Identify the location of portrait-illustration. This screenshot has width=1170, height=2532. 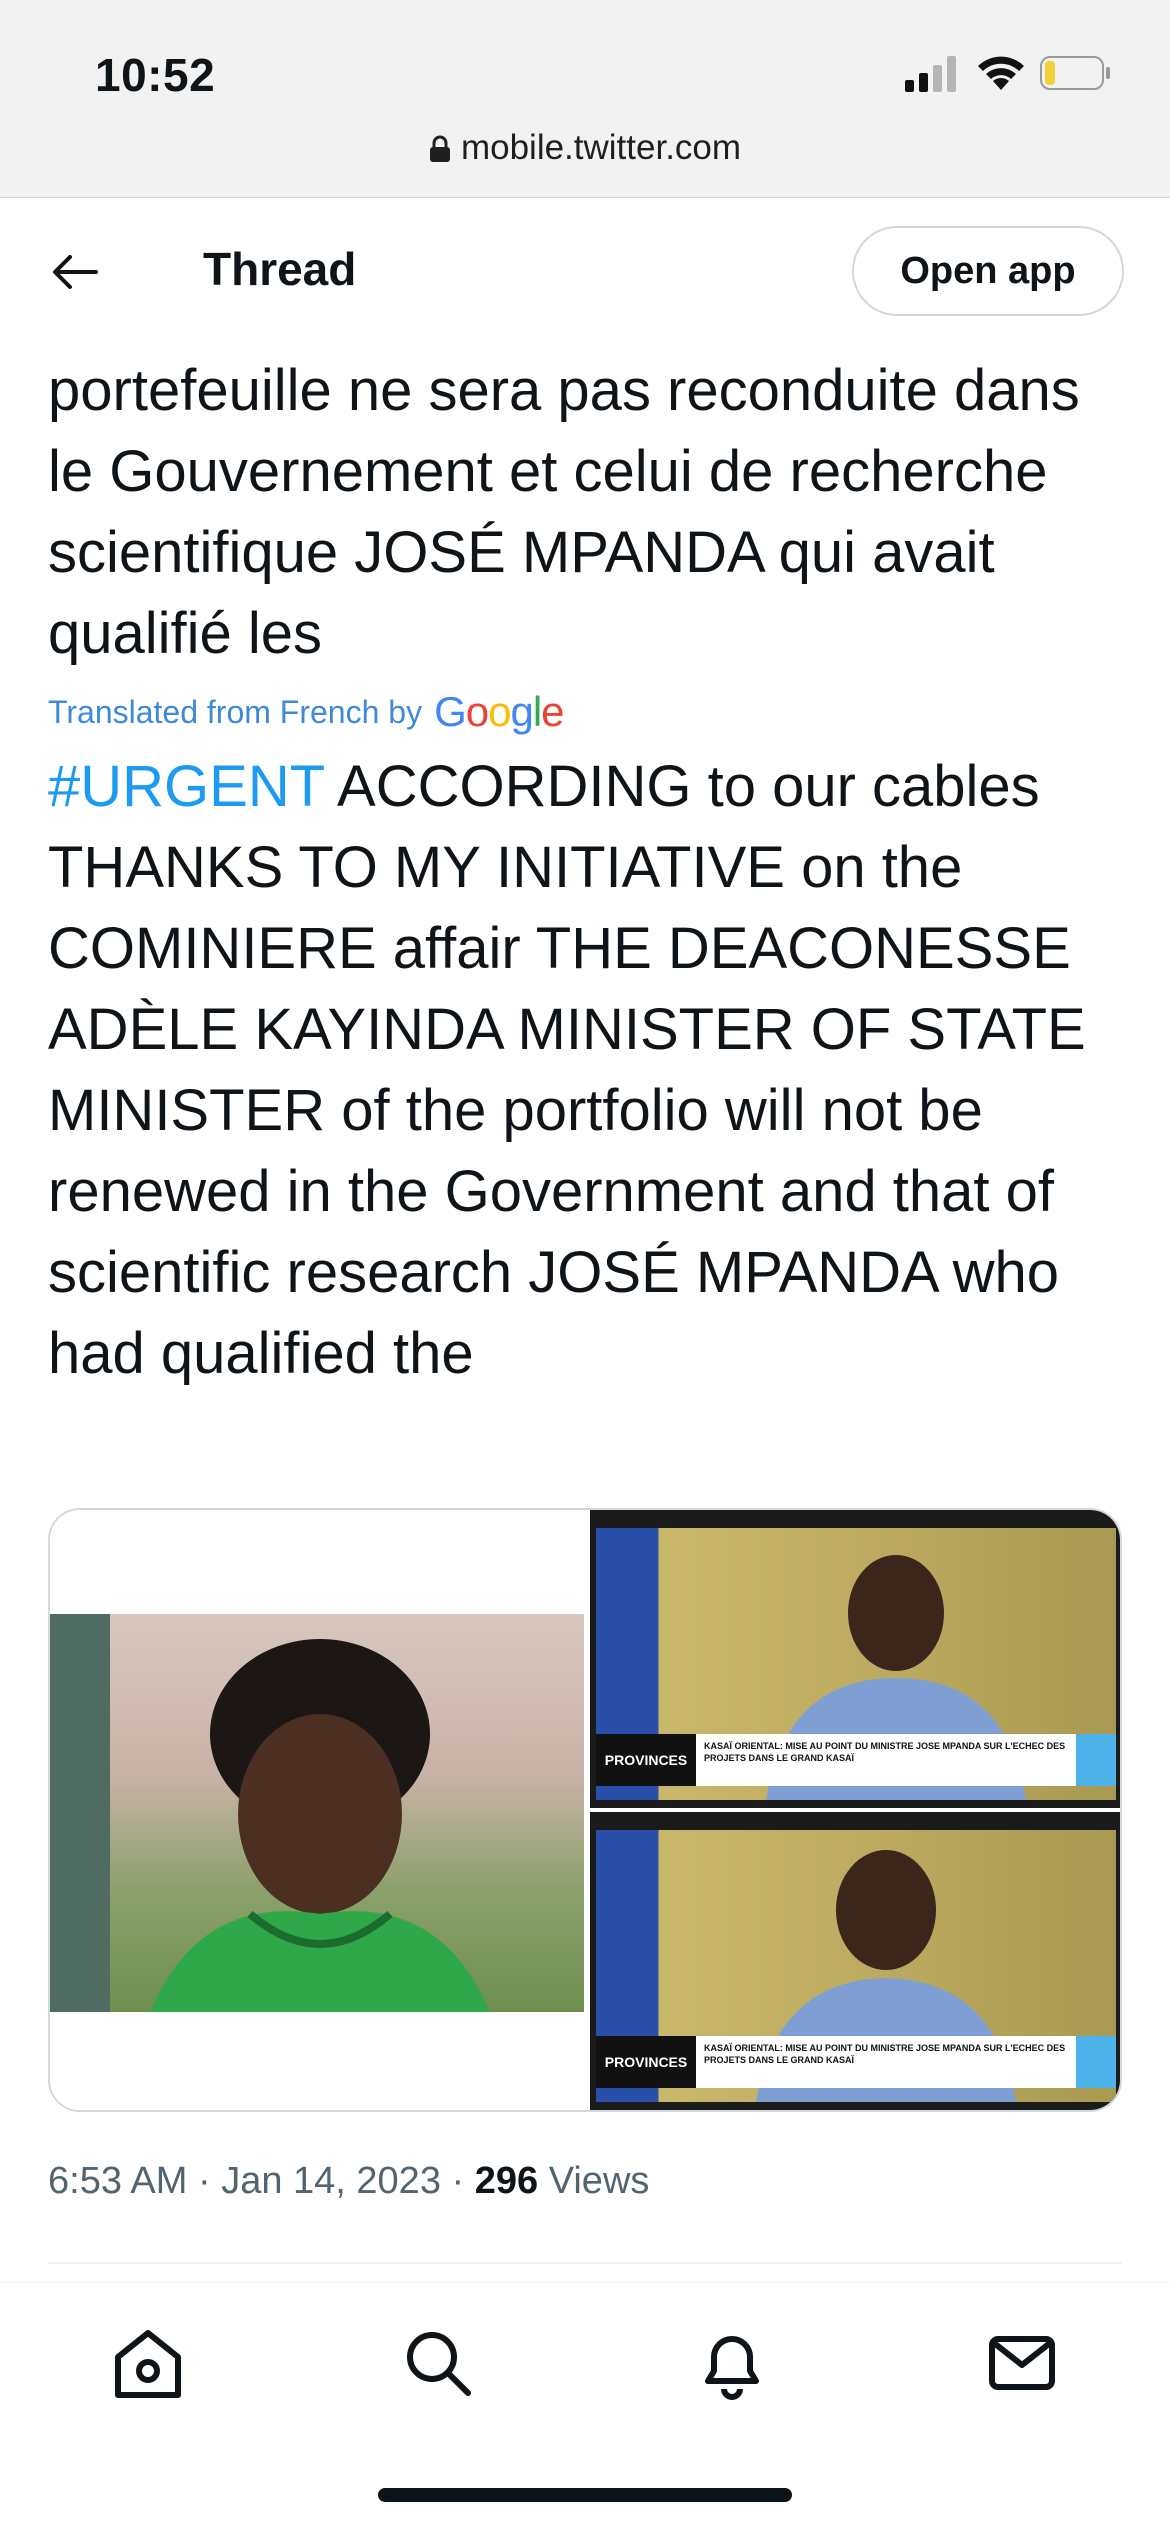
(270, 1813).